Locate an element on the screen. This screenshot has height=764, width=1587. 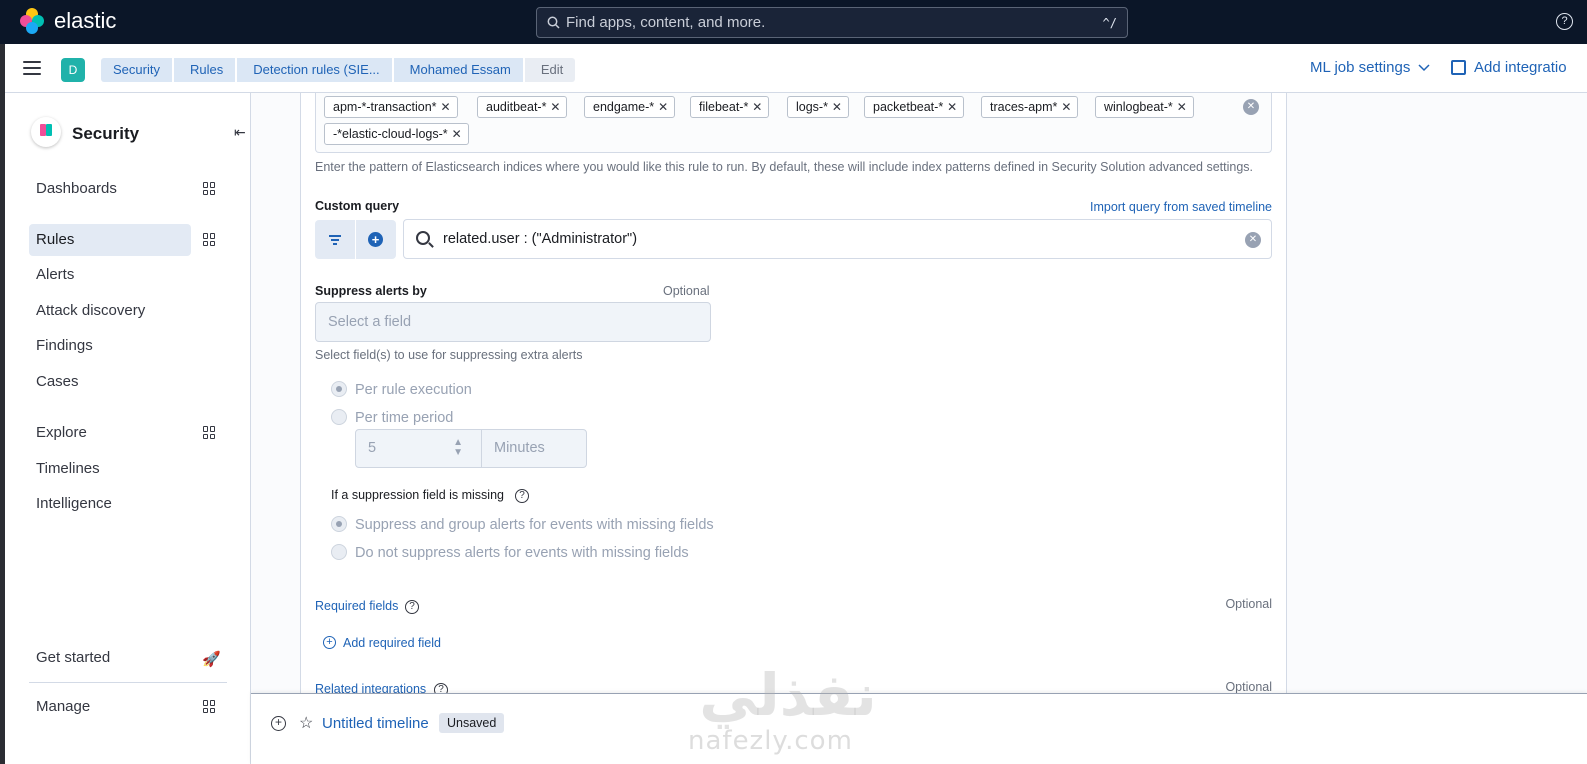
index-pattern-pill: auditbeat-* ✕ is located at coordinates (522, 107).